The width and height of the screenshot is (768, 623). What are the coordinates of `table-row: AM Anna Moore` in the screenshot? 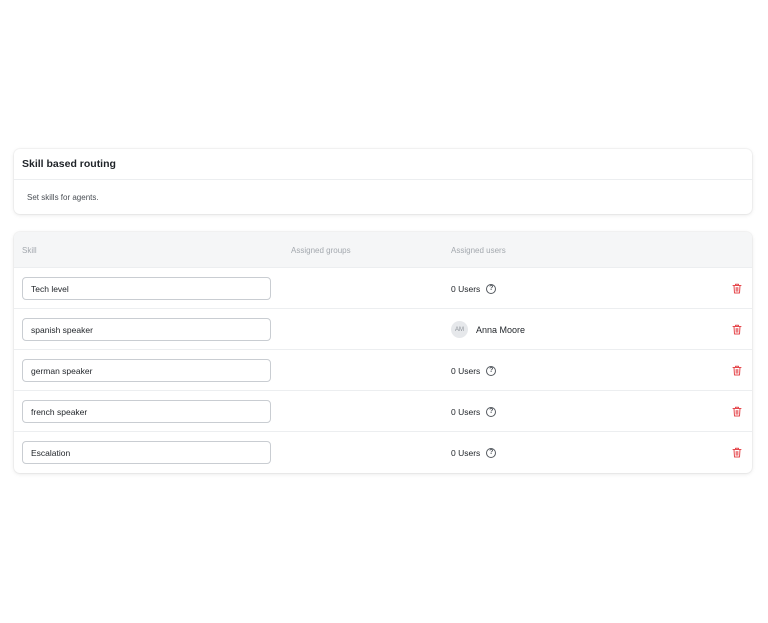 It's located at (383, 329).